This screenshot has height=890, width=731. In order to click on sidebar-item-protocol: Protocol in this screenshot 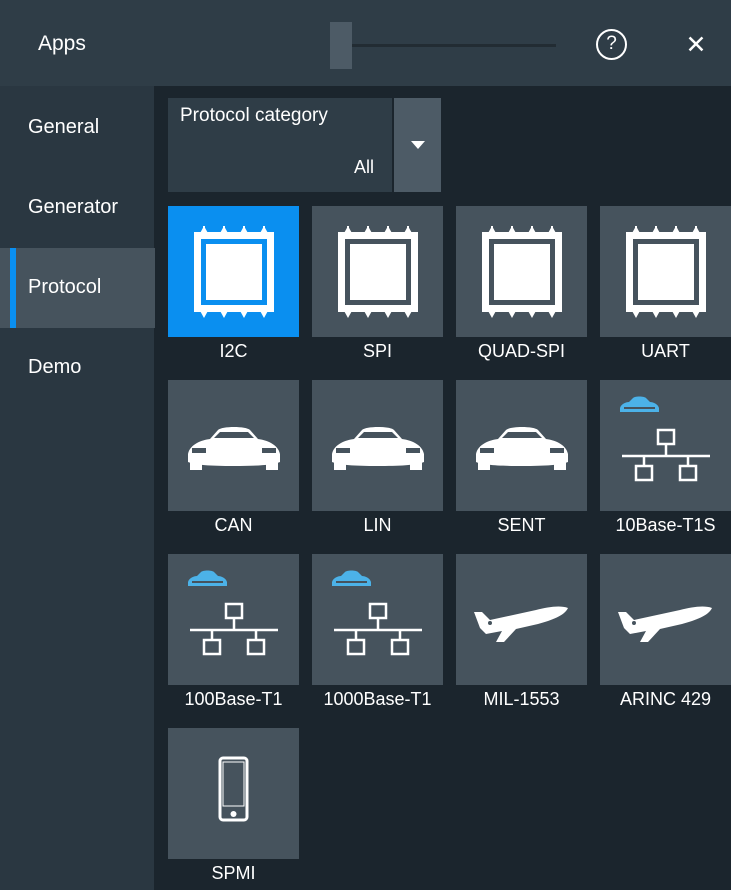, I will do `click(77, 288)`.